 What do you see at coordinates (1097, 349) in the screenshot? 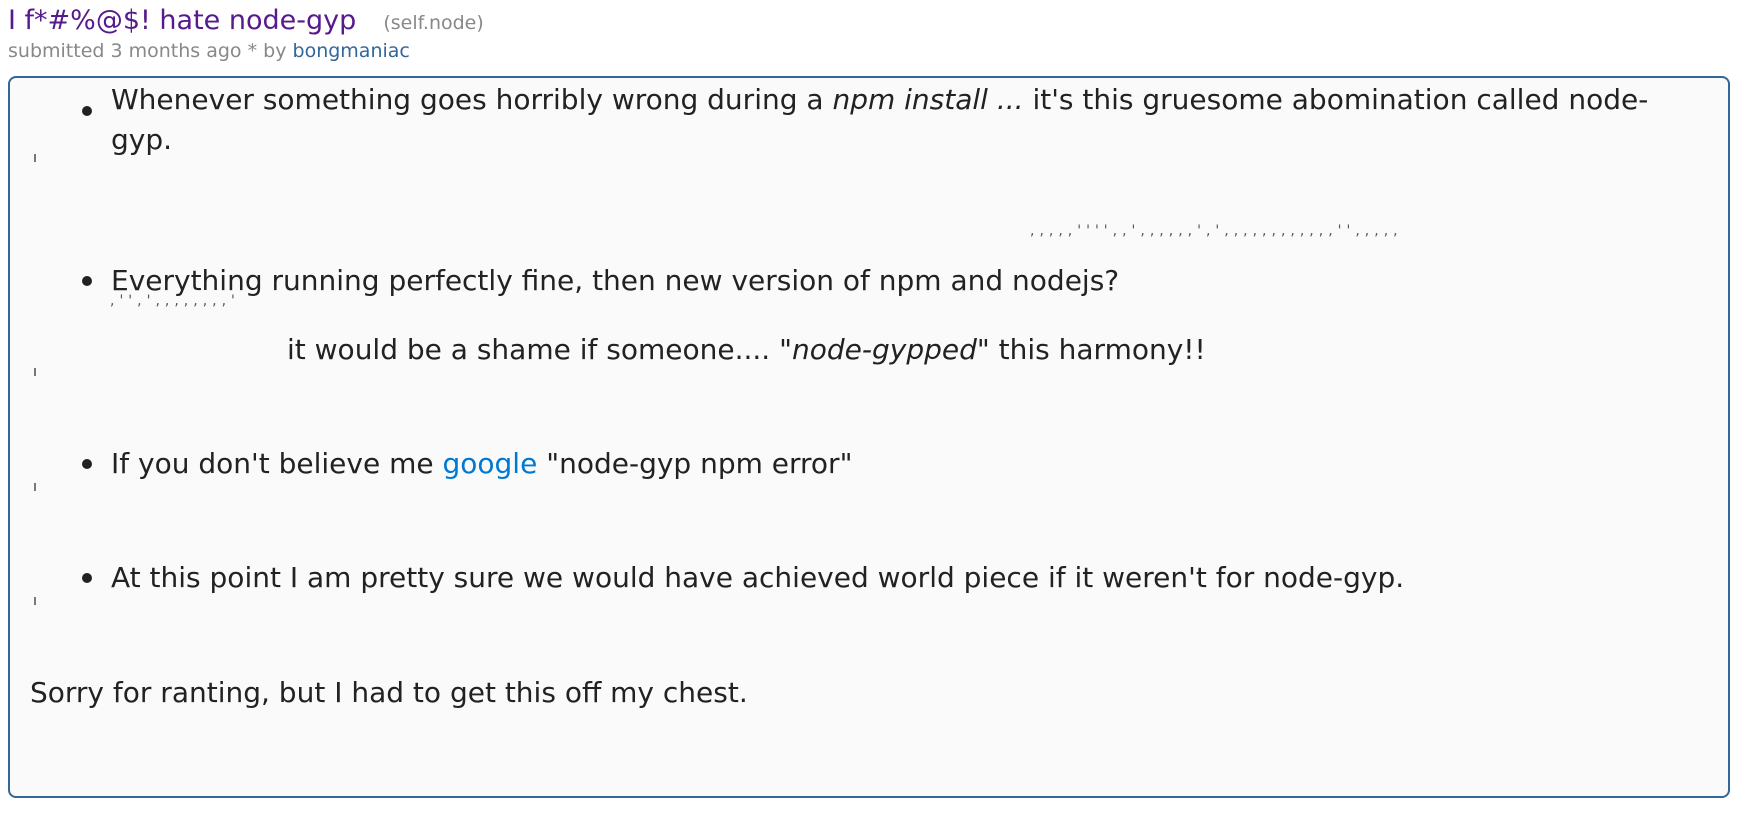
I see `indented-text-post: this harmony!!` at bounding box center [1097, 349].